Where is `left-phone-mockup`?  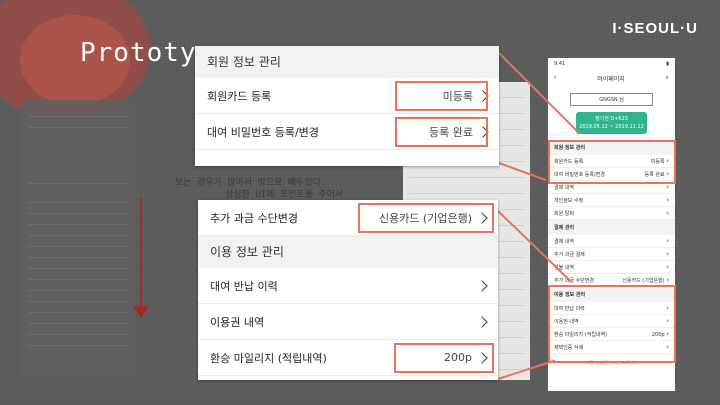 left-phone-mockup is located at coordinates (78, 239).